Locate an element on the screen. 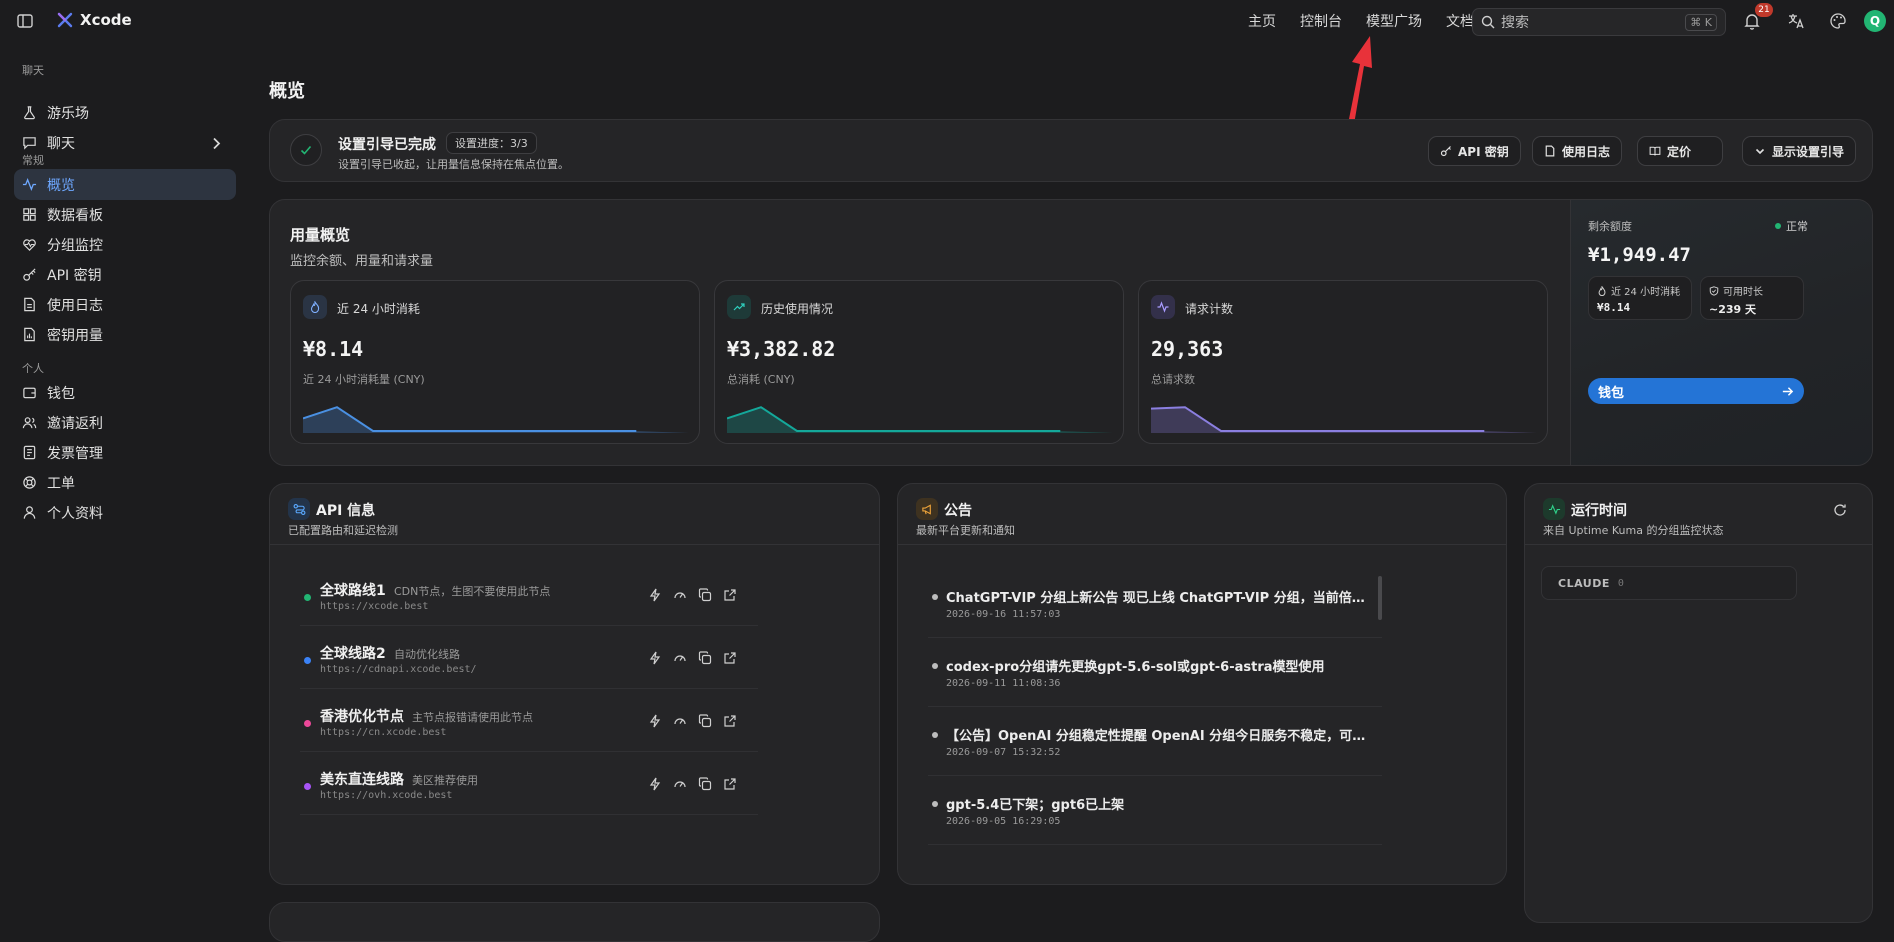 Image resolution: width=1894 pixels, height=942 pixels. app-logo: Xcode is located at coordinates (94, 20).